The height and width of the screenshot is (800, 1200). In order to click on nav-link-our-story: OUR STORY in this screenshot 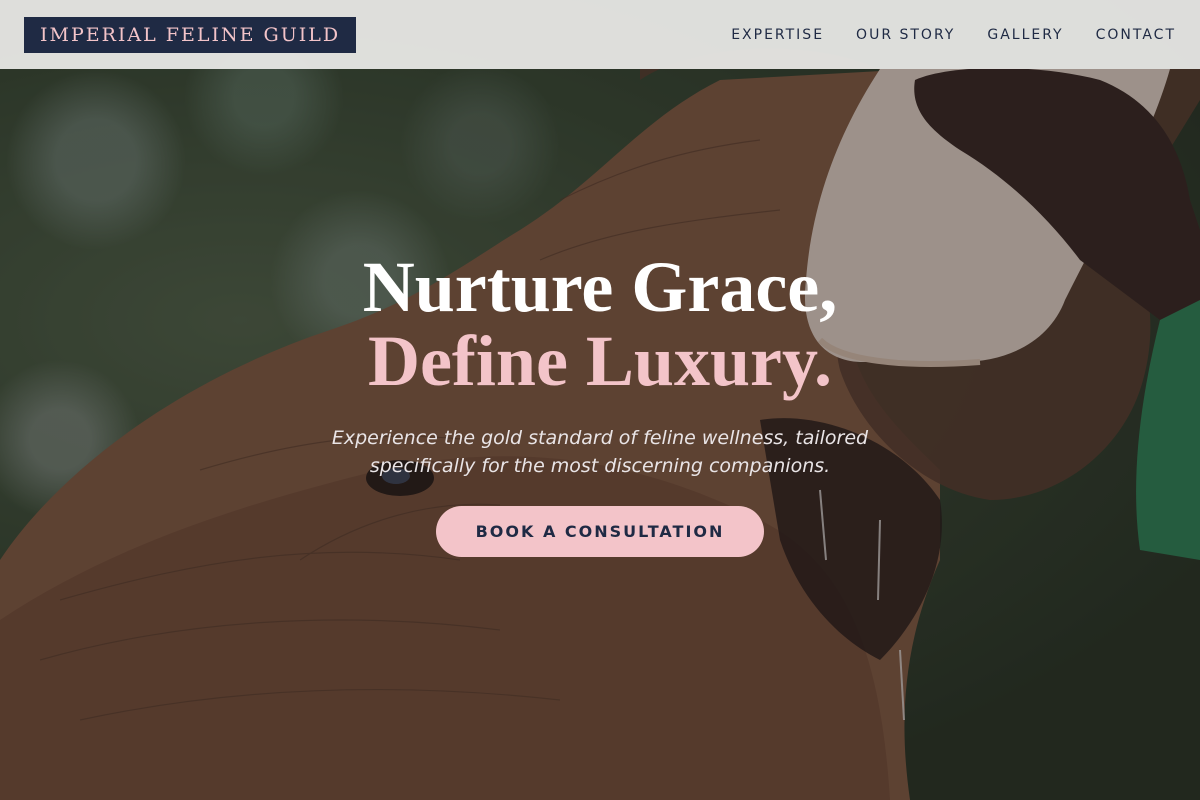, I will do `click(905, 35)`.